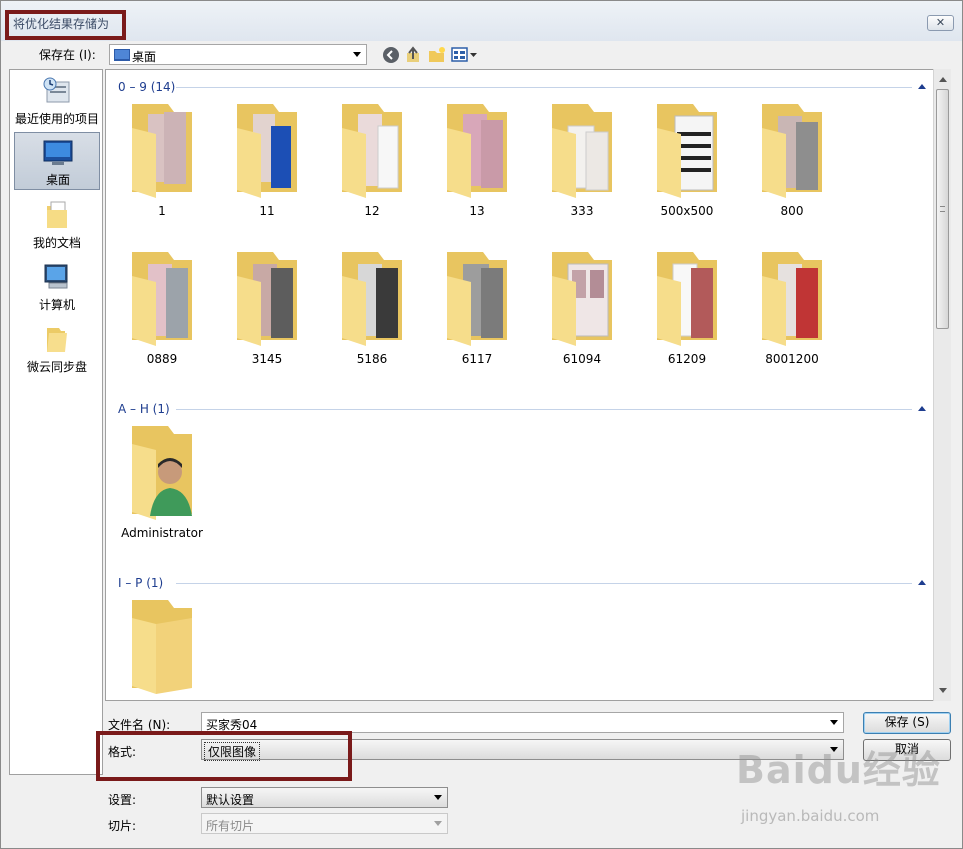 This screenshot has height=849, width=963. I want to click on folder-item: 800, so click(792, 167).